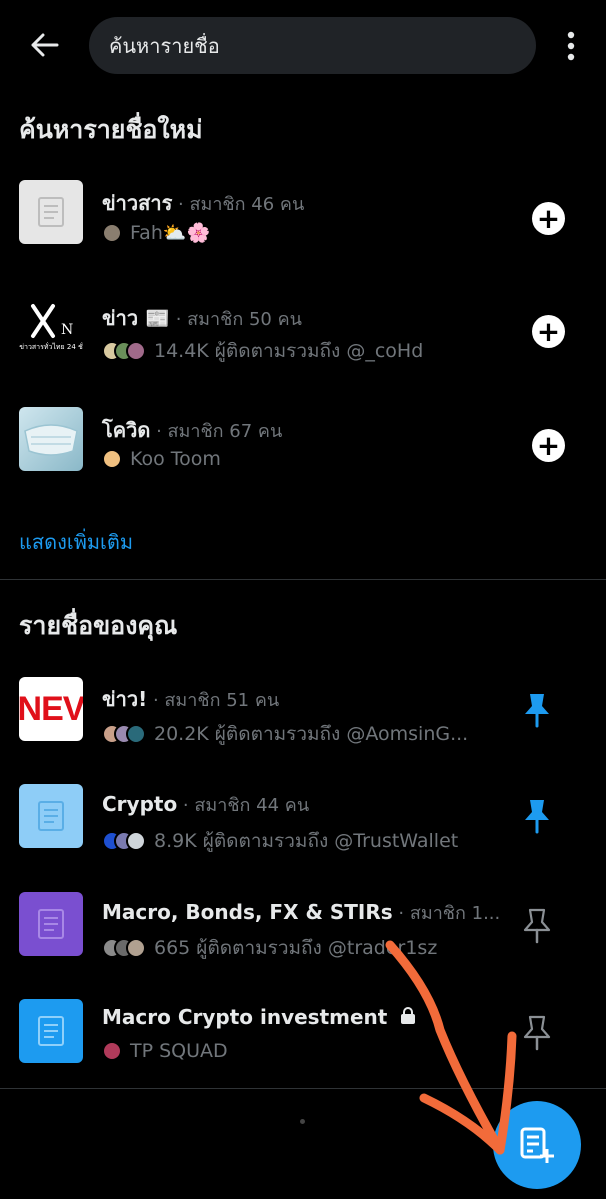 The height and width of the screenshot is (1199, 606). I want to click on page-indicator-dot, so click(302, 1121).